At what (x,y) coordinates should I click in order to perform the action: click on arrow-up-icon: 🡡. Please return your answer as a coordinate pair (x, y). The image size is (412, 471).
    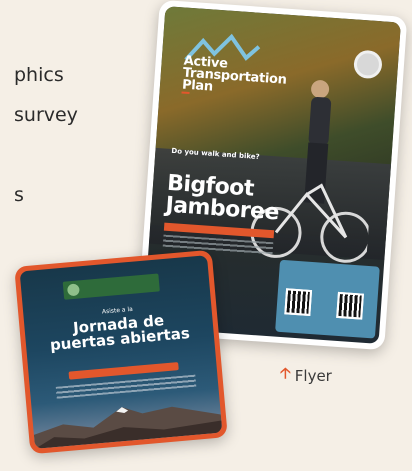
    Looking at the image, I should click on (285, 373).